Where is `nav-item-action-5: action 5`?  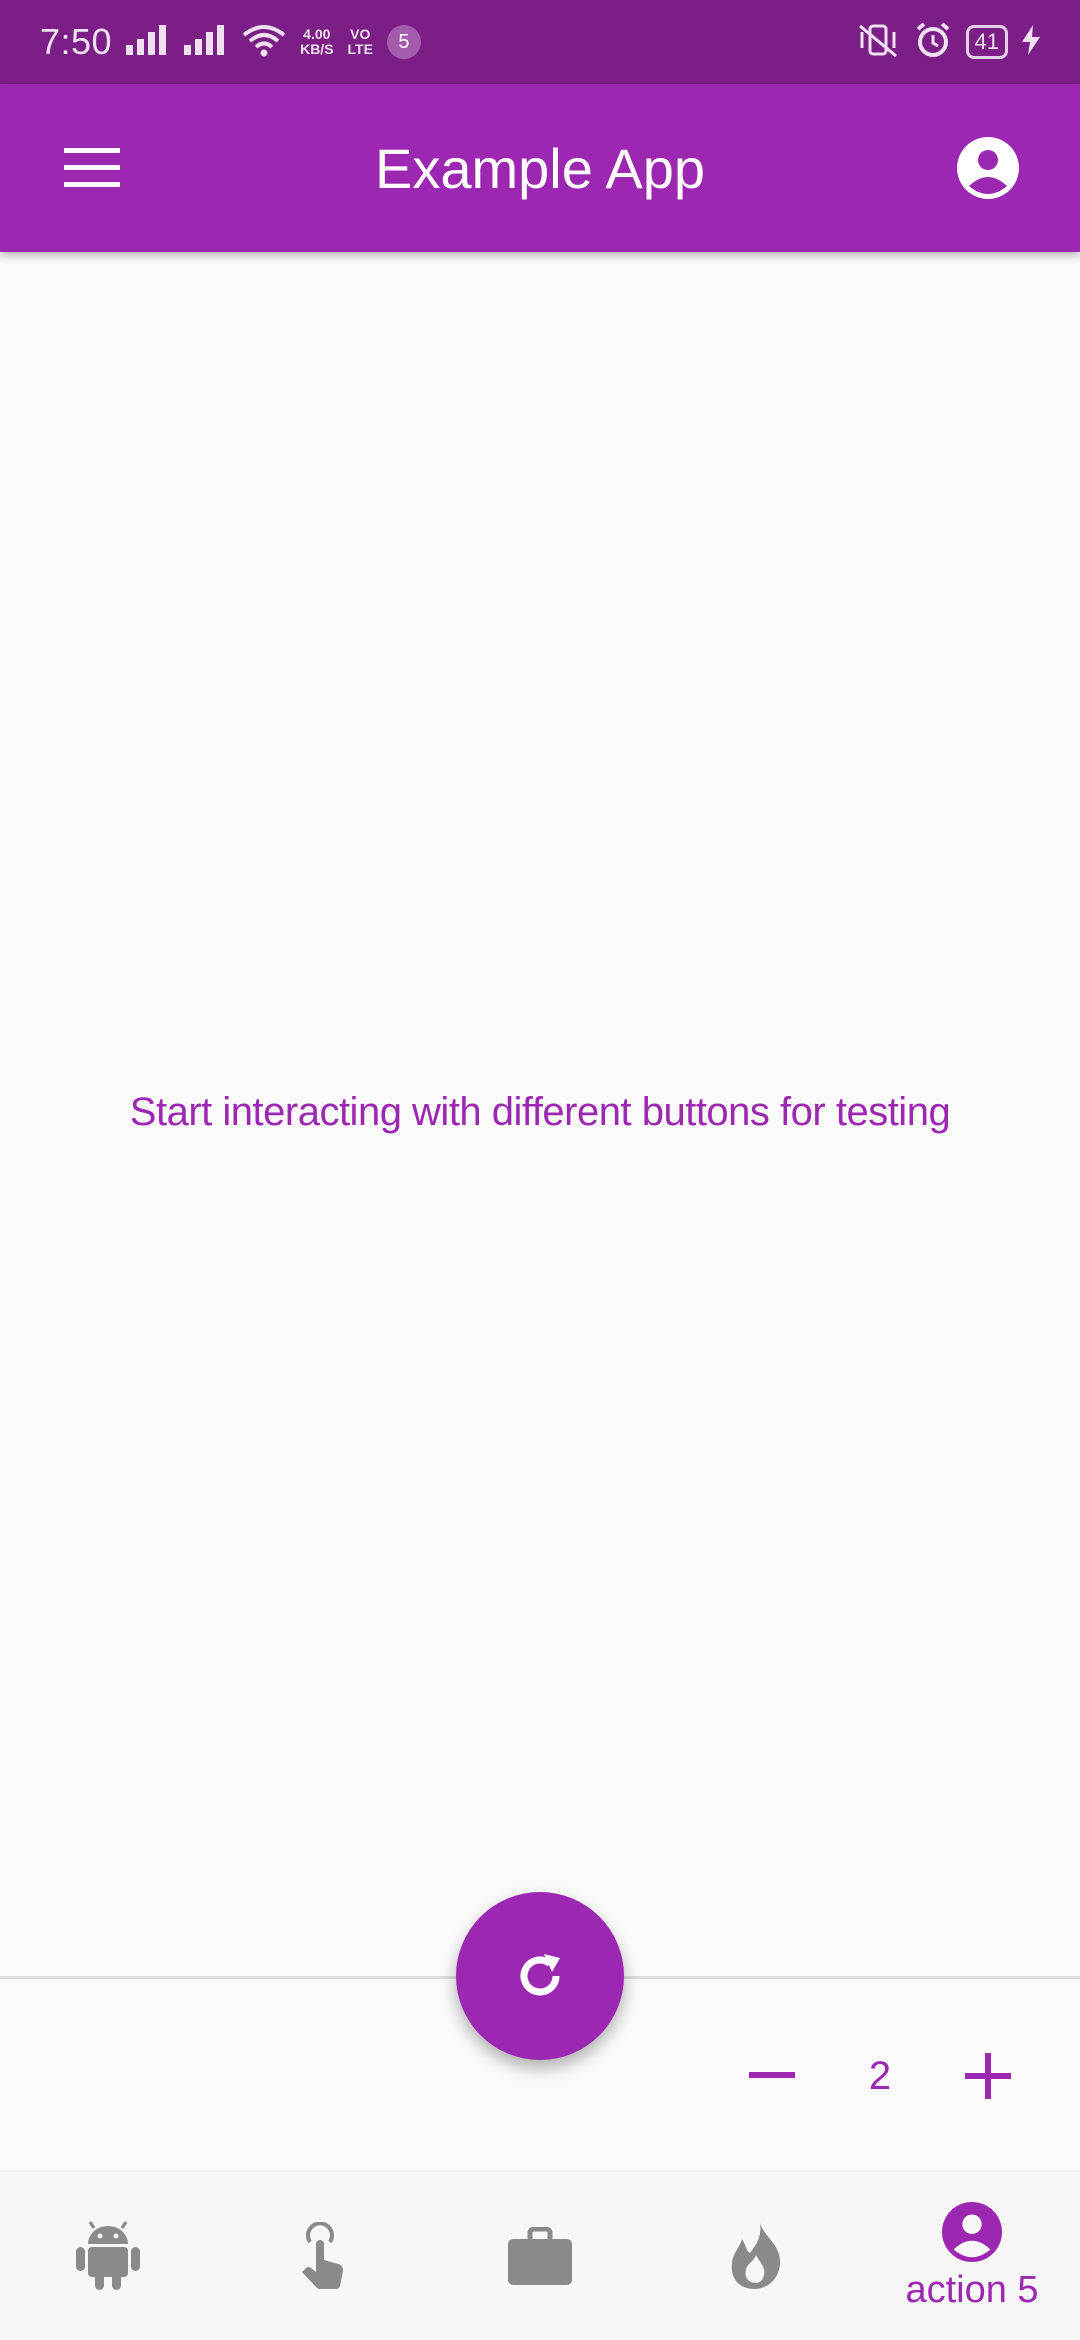 nav-item-action-5: action 5 is located at coordinates (972, 2255).